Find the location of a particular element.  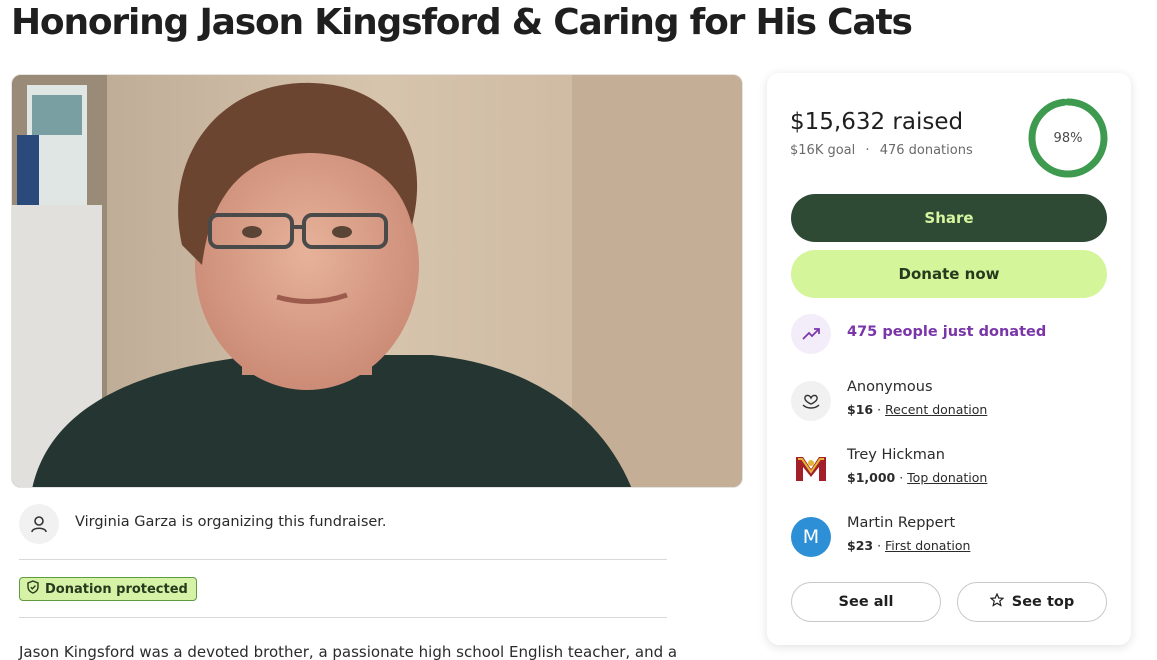

shield-icon is located at coordinates (33, 589).